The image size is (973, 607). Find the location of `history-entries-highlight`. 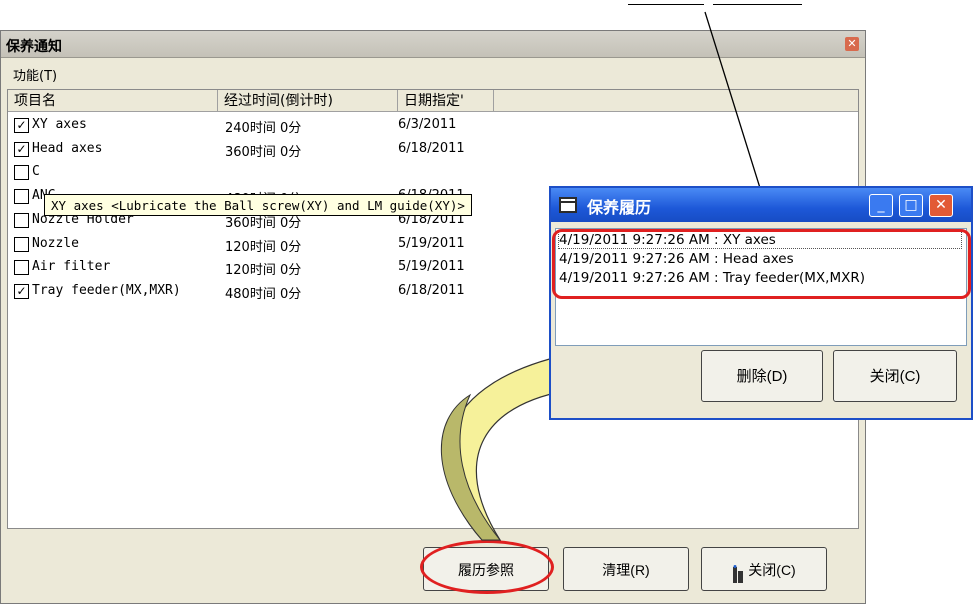

history-entries-highlight is located at coordinates (761, 264).